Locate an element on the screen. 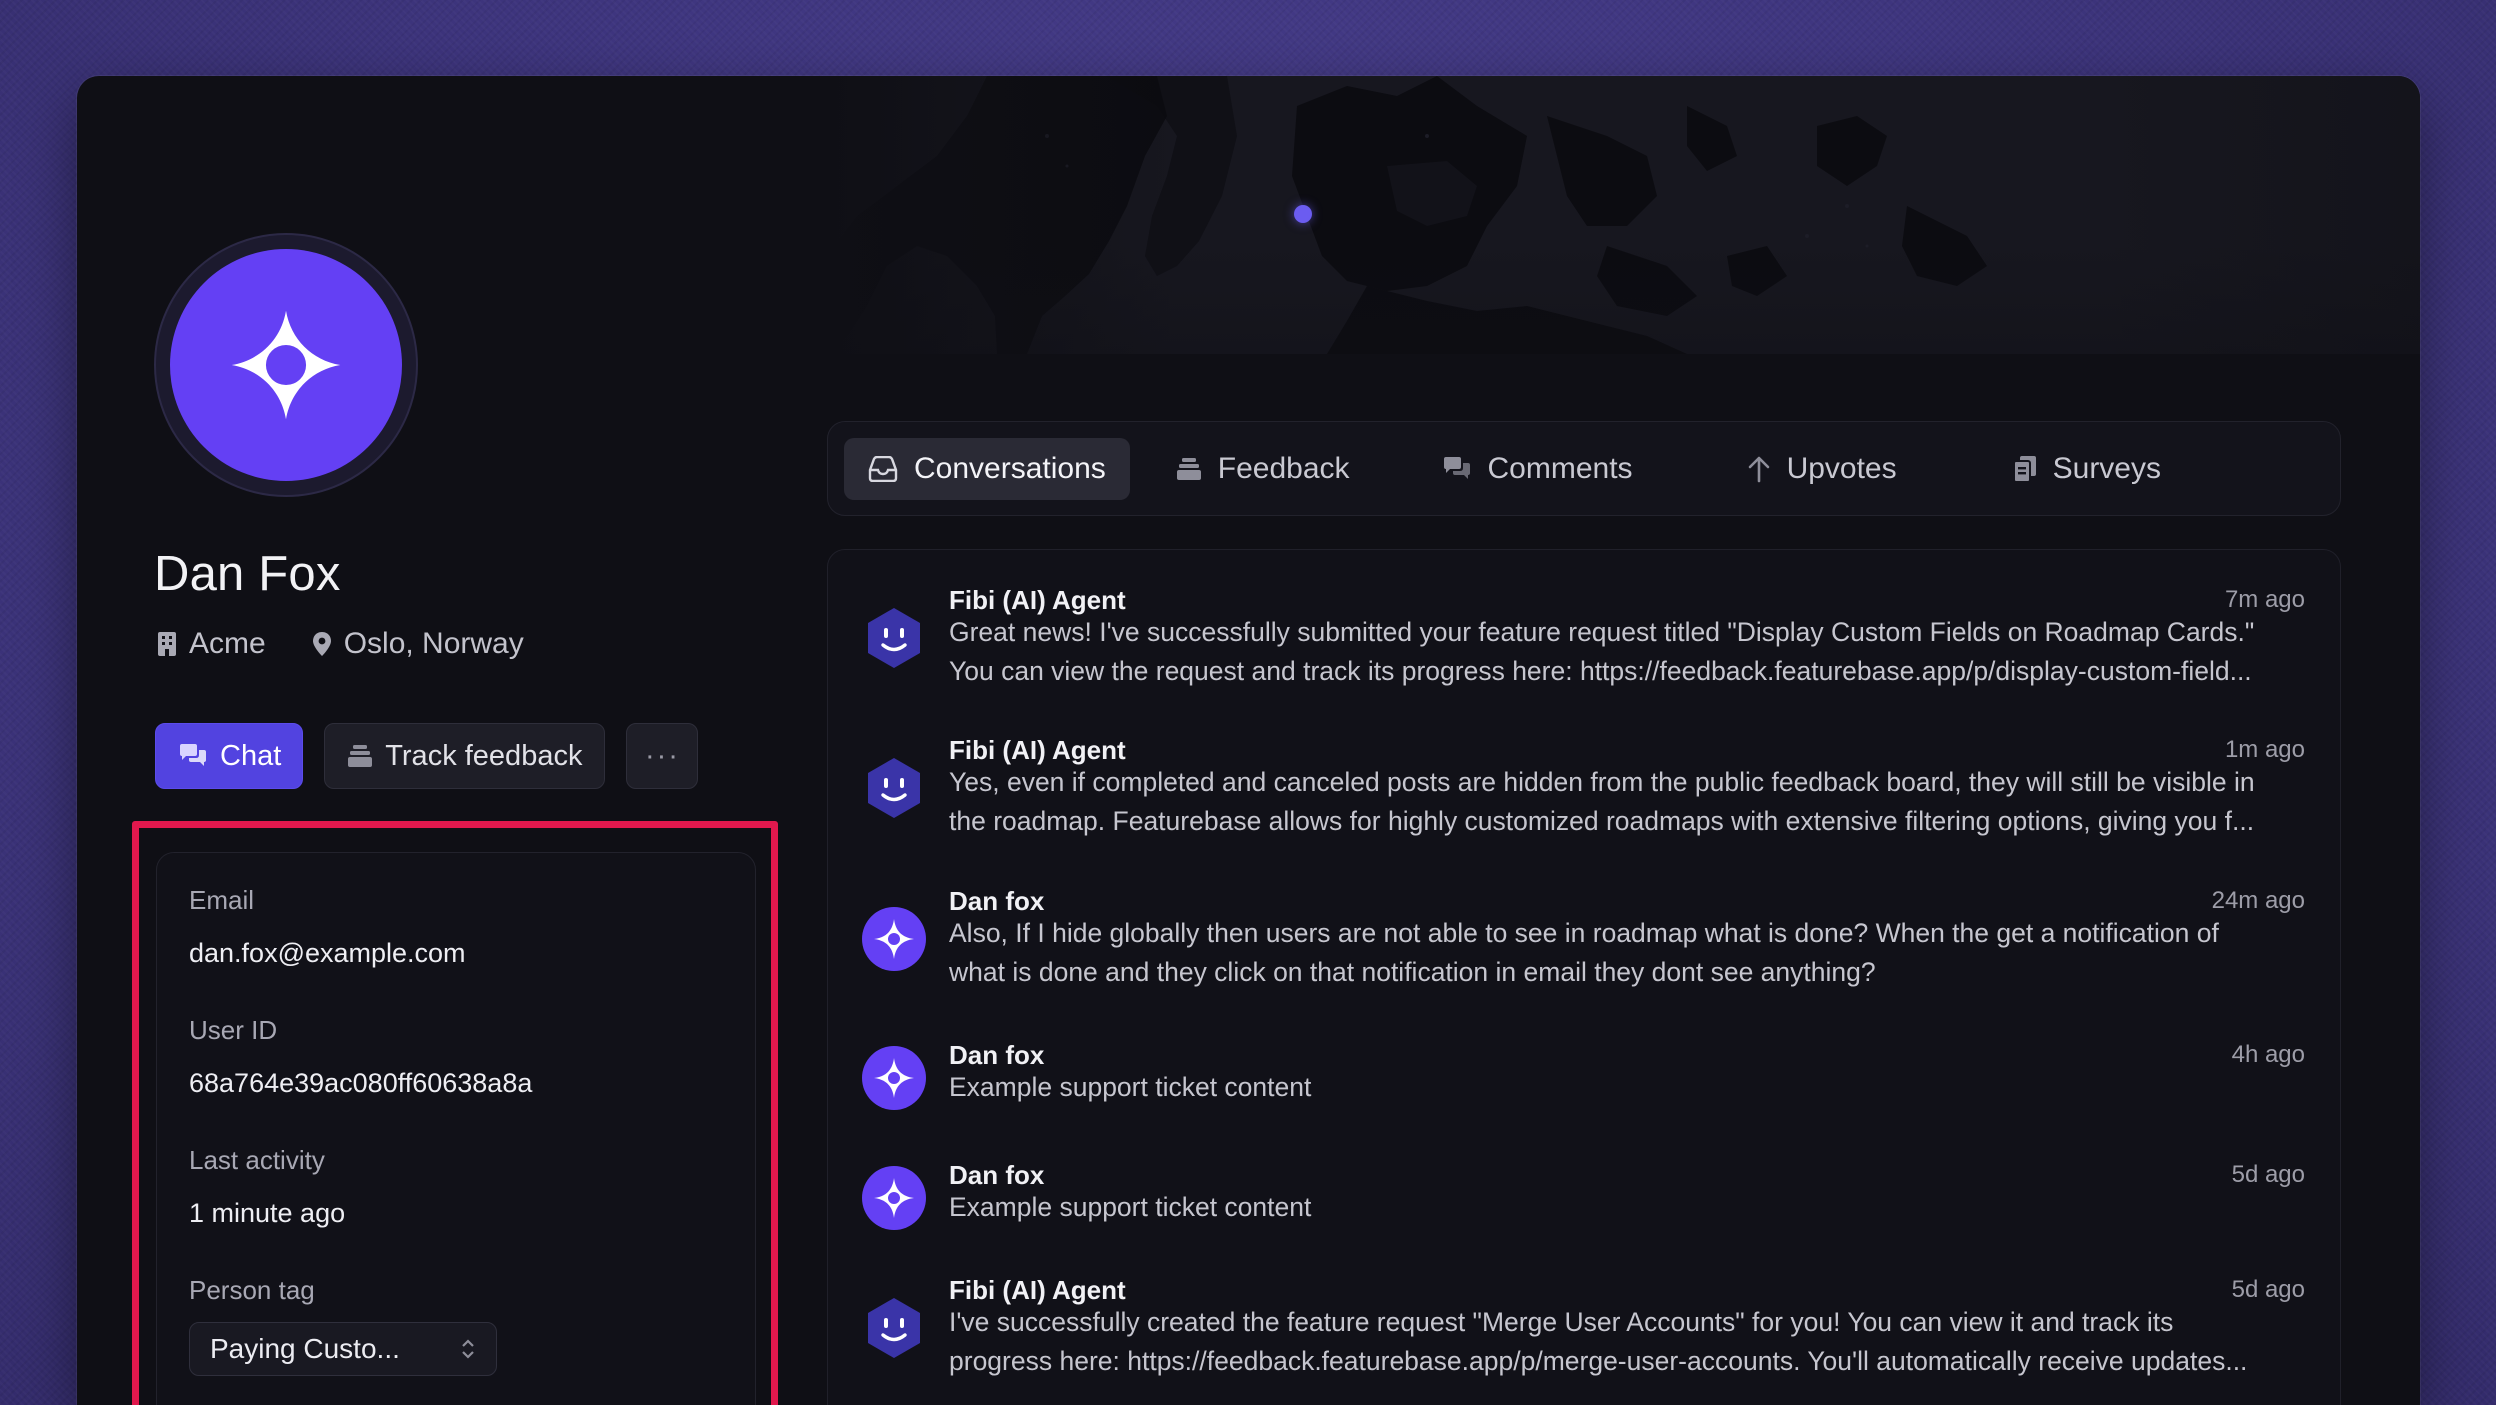  arrow-up-icon is located at coordinates (1758, 469).